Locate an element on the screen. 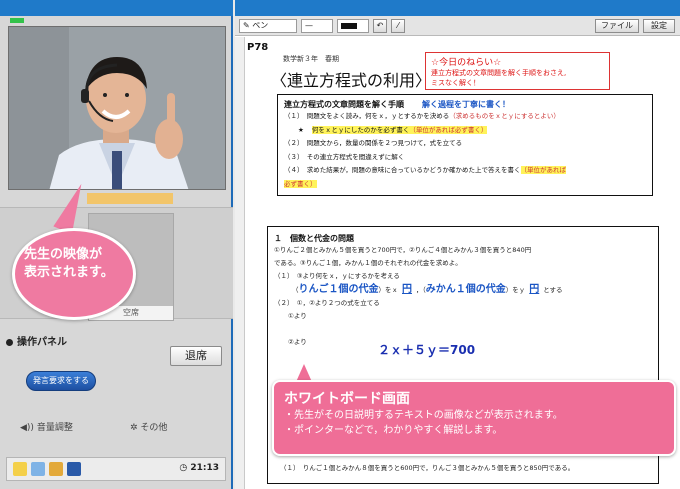 This screenshot has height=489, width=680. aim-title: ☆今日のねらい☆ is located at coordinates (466, 63).